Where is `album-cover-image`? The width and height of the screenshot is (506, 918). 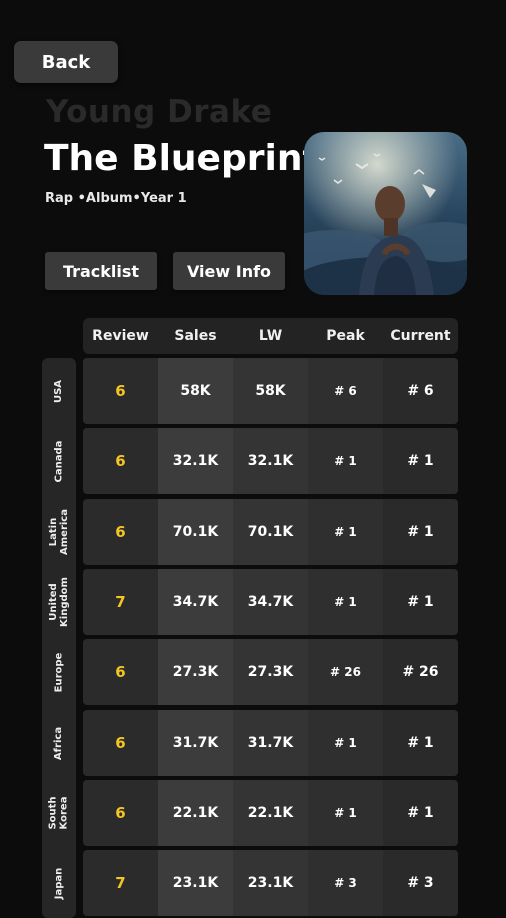 album-cover-image is located at coordinates (385, 213).